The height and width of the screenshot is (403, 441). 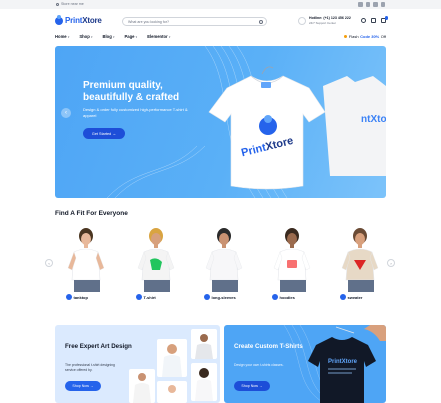 I want to click on nav-item-blog: Blog ▾, so click(x=108, y=36).